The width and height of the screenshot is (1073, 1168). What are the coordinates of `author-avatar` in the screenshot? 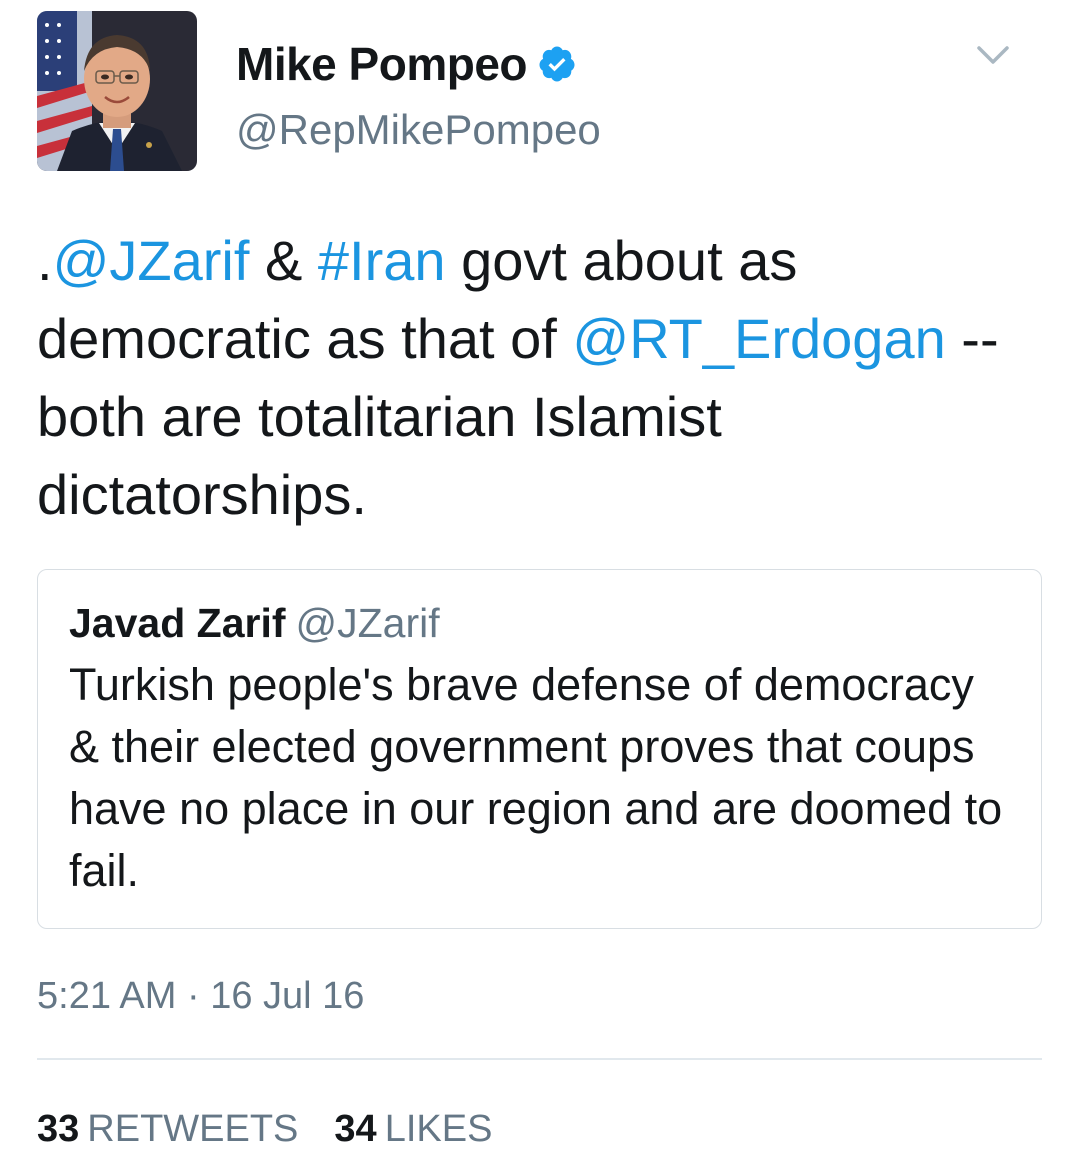 It's located at (117, 91).